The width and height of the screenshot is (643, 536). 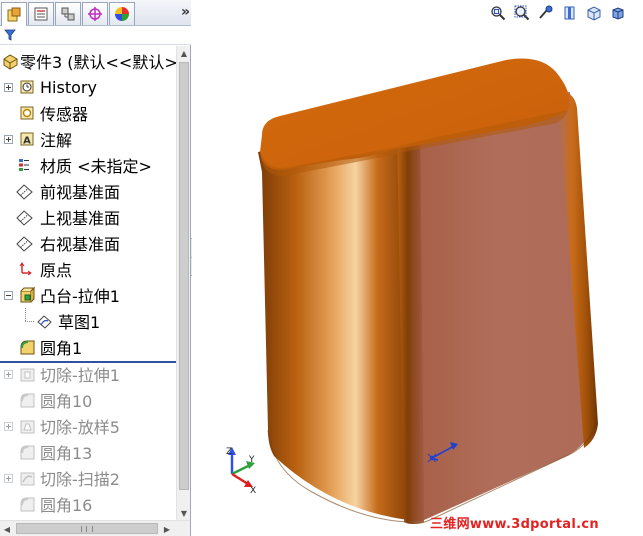 What do you see at coordinates (95, 35) in the screenshot?
I see `filter-bar` at bounding box center [95, 35].